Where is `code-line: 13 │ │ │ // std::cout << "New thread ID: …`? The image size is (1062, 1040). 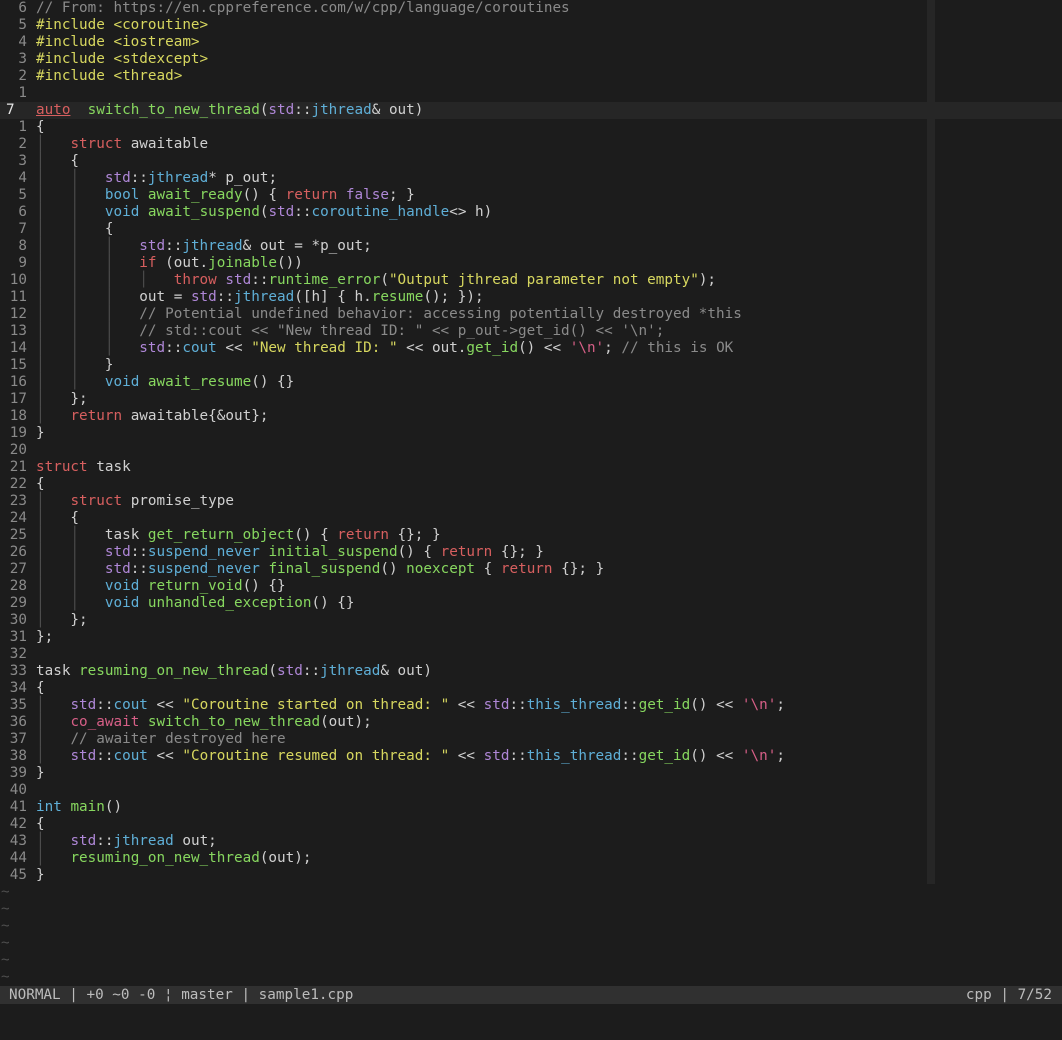
code-line: 13 │ │ │ // std::cout << "New thread ID: … is located at coordinates (531, 331).